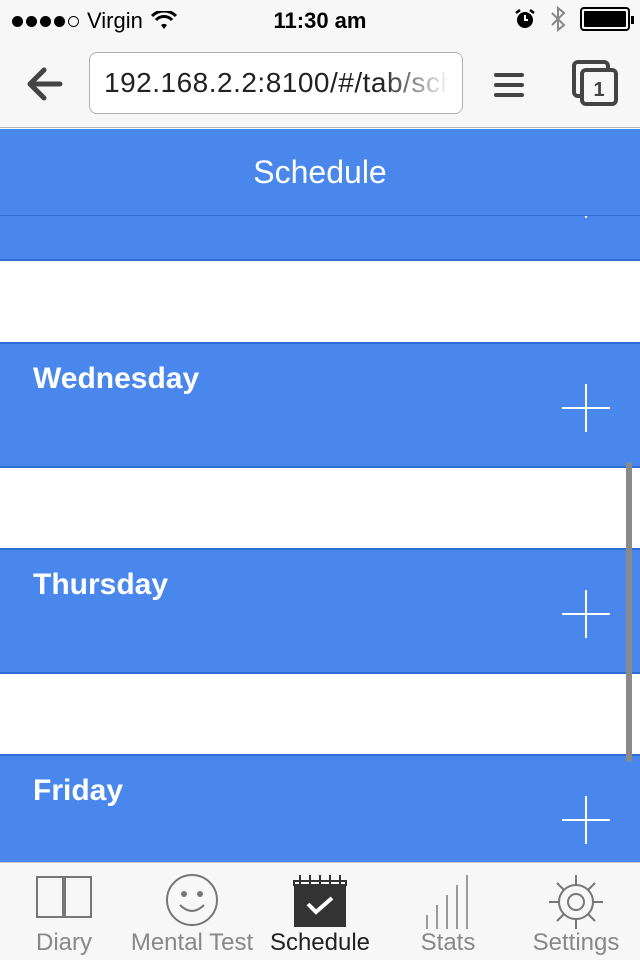  I want to click on day-band-thursday: Thursday, so click(320, 611).